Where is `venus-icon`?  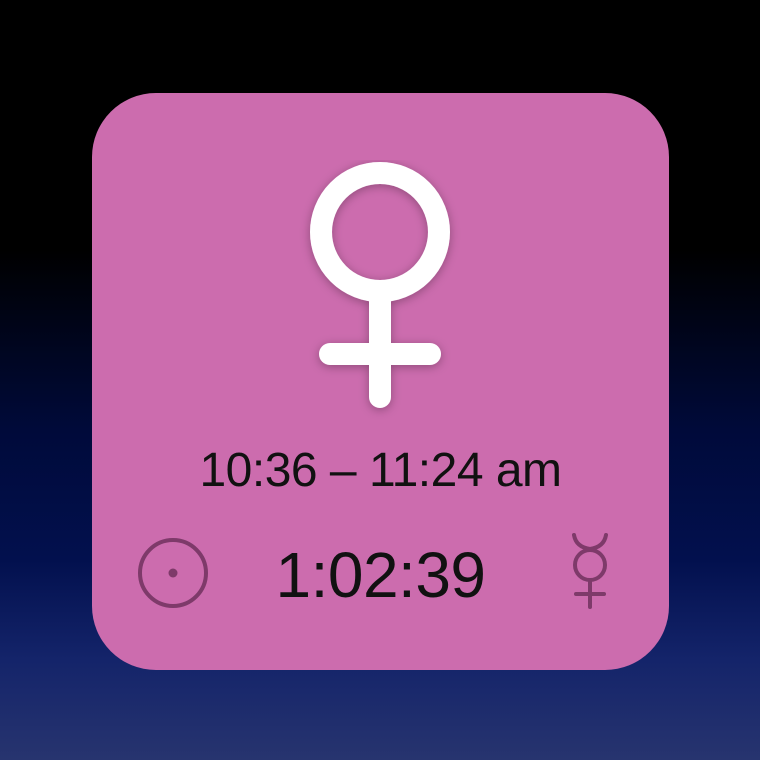
venus-icon is located at coordinates (380, 285).